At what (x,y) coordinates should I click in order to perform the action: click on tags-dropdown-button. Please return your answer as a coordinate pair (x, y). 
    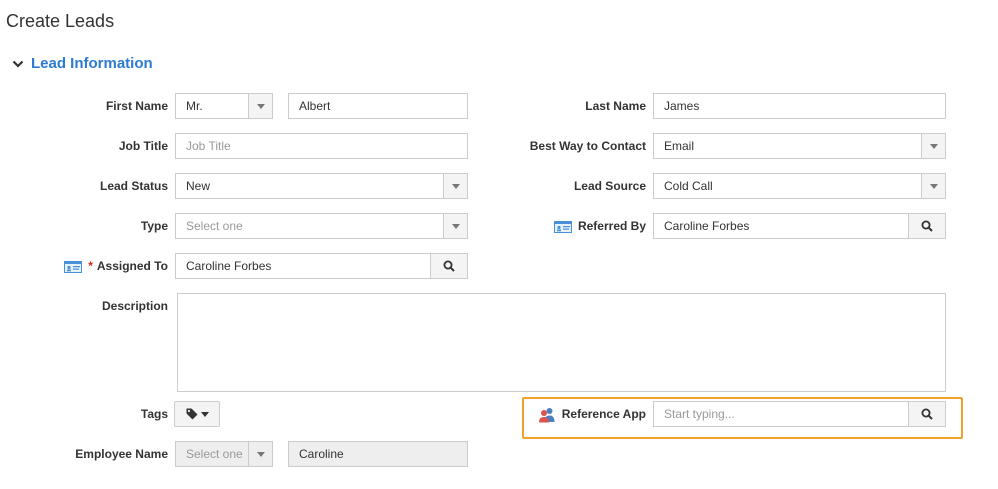
    Looking at the image, I should click on (197, 414).